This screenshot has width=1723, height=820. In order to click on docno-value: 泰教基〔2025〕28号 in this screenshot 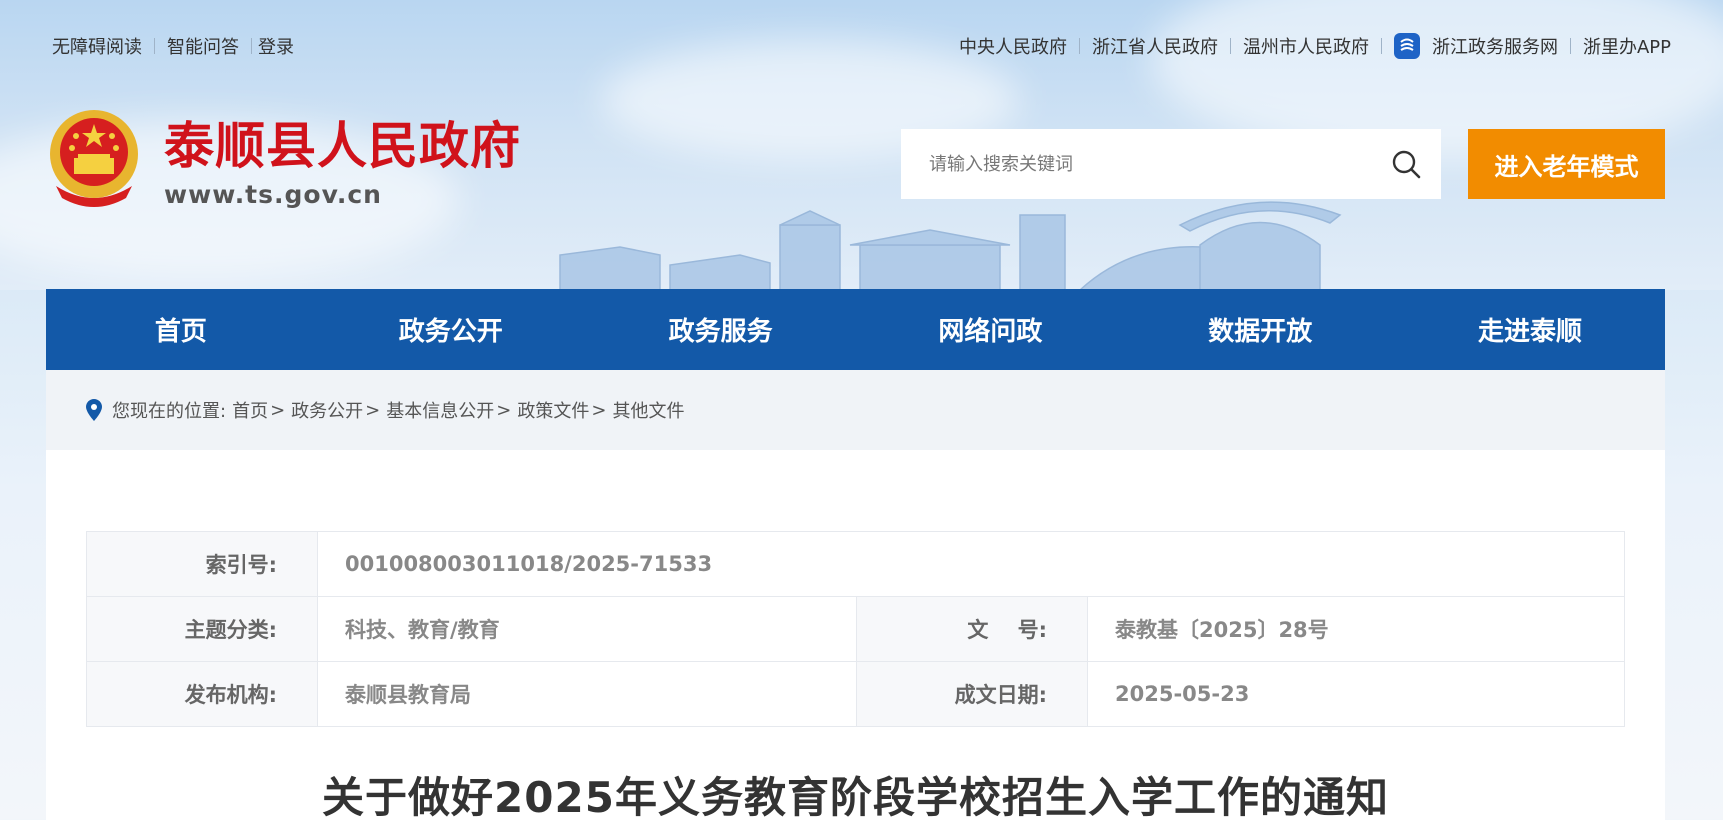, I will do `click(1356, 629)`.